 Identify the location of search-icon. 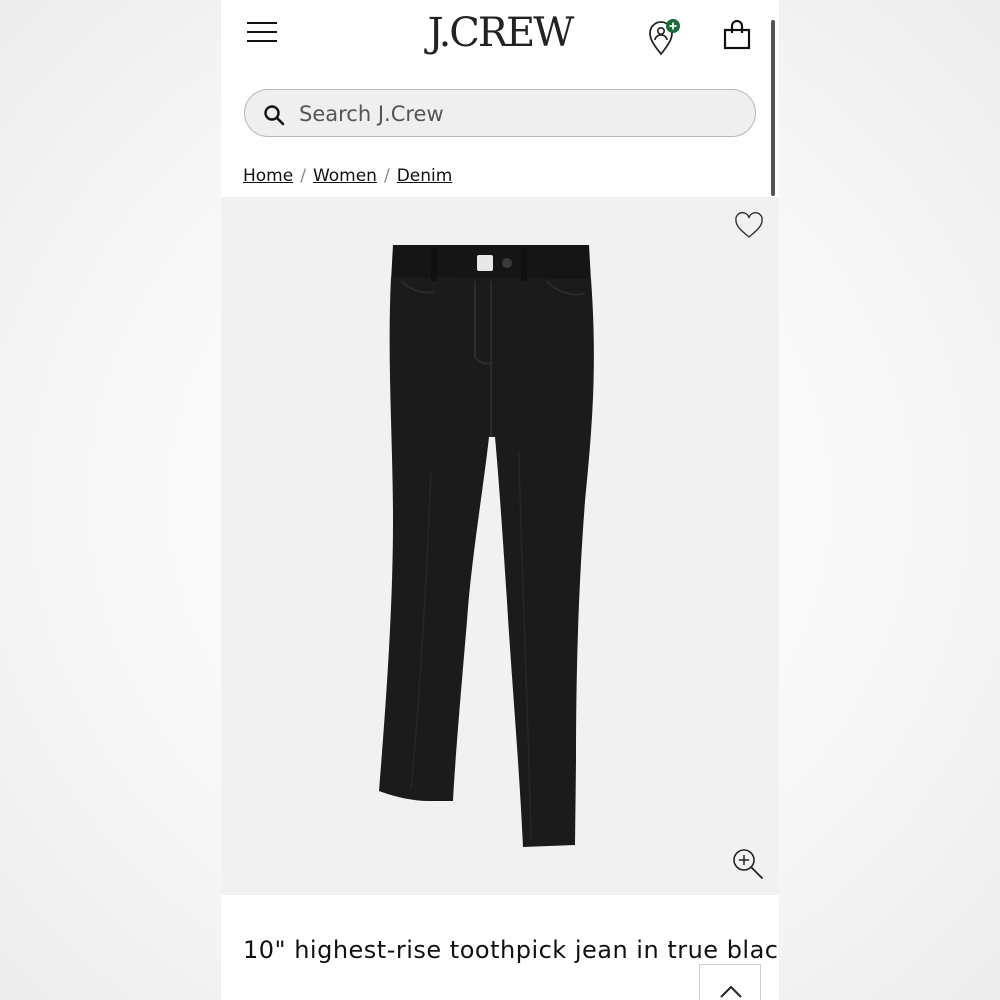
(274, 115).